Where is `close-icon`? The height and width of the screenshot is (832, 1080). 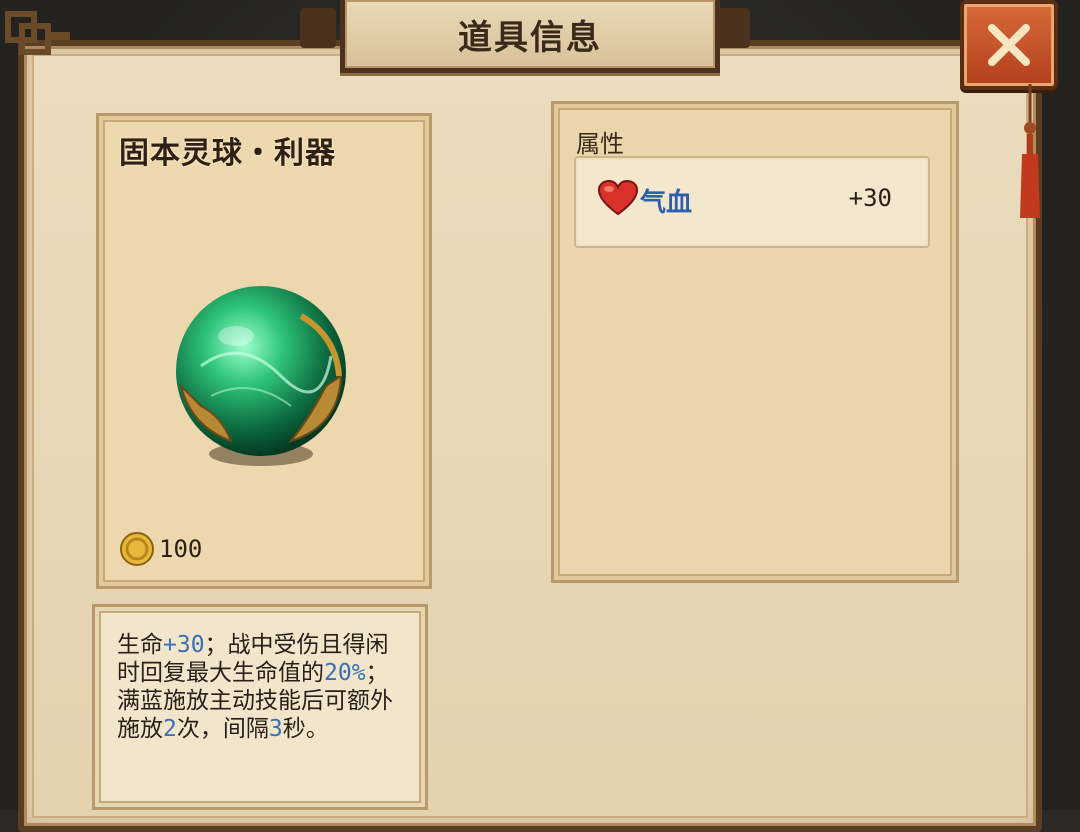 close-icon is located at coordinates (1009, 45).